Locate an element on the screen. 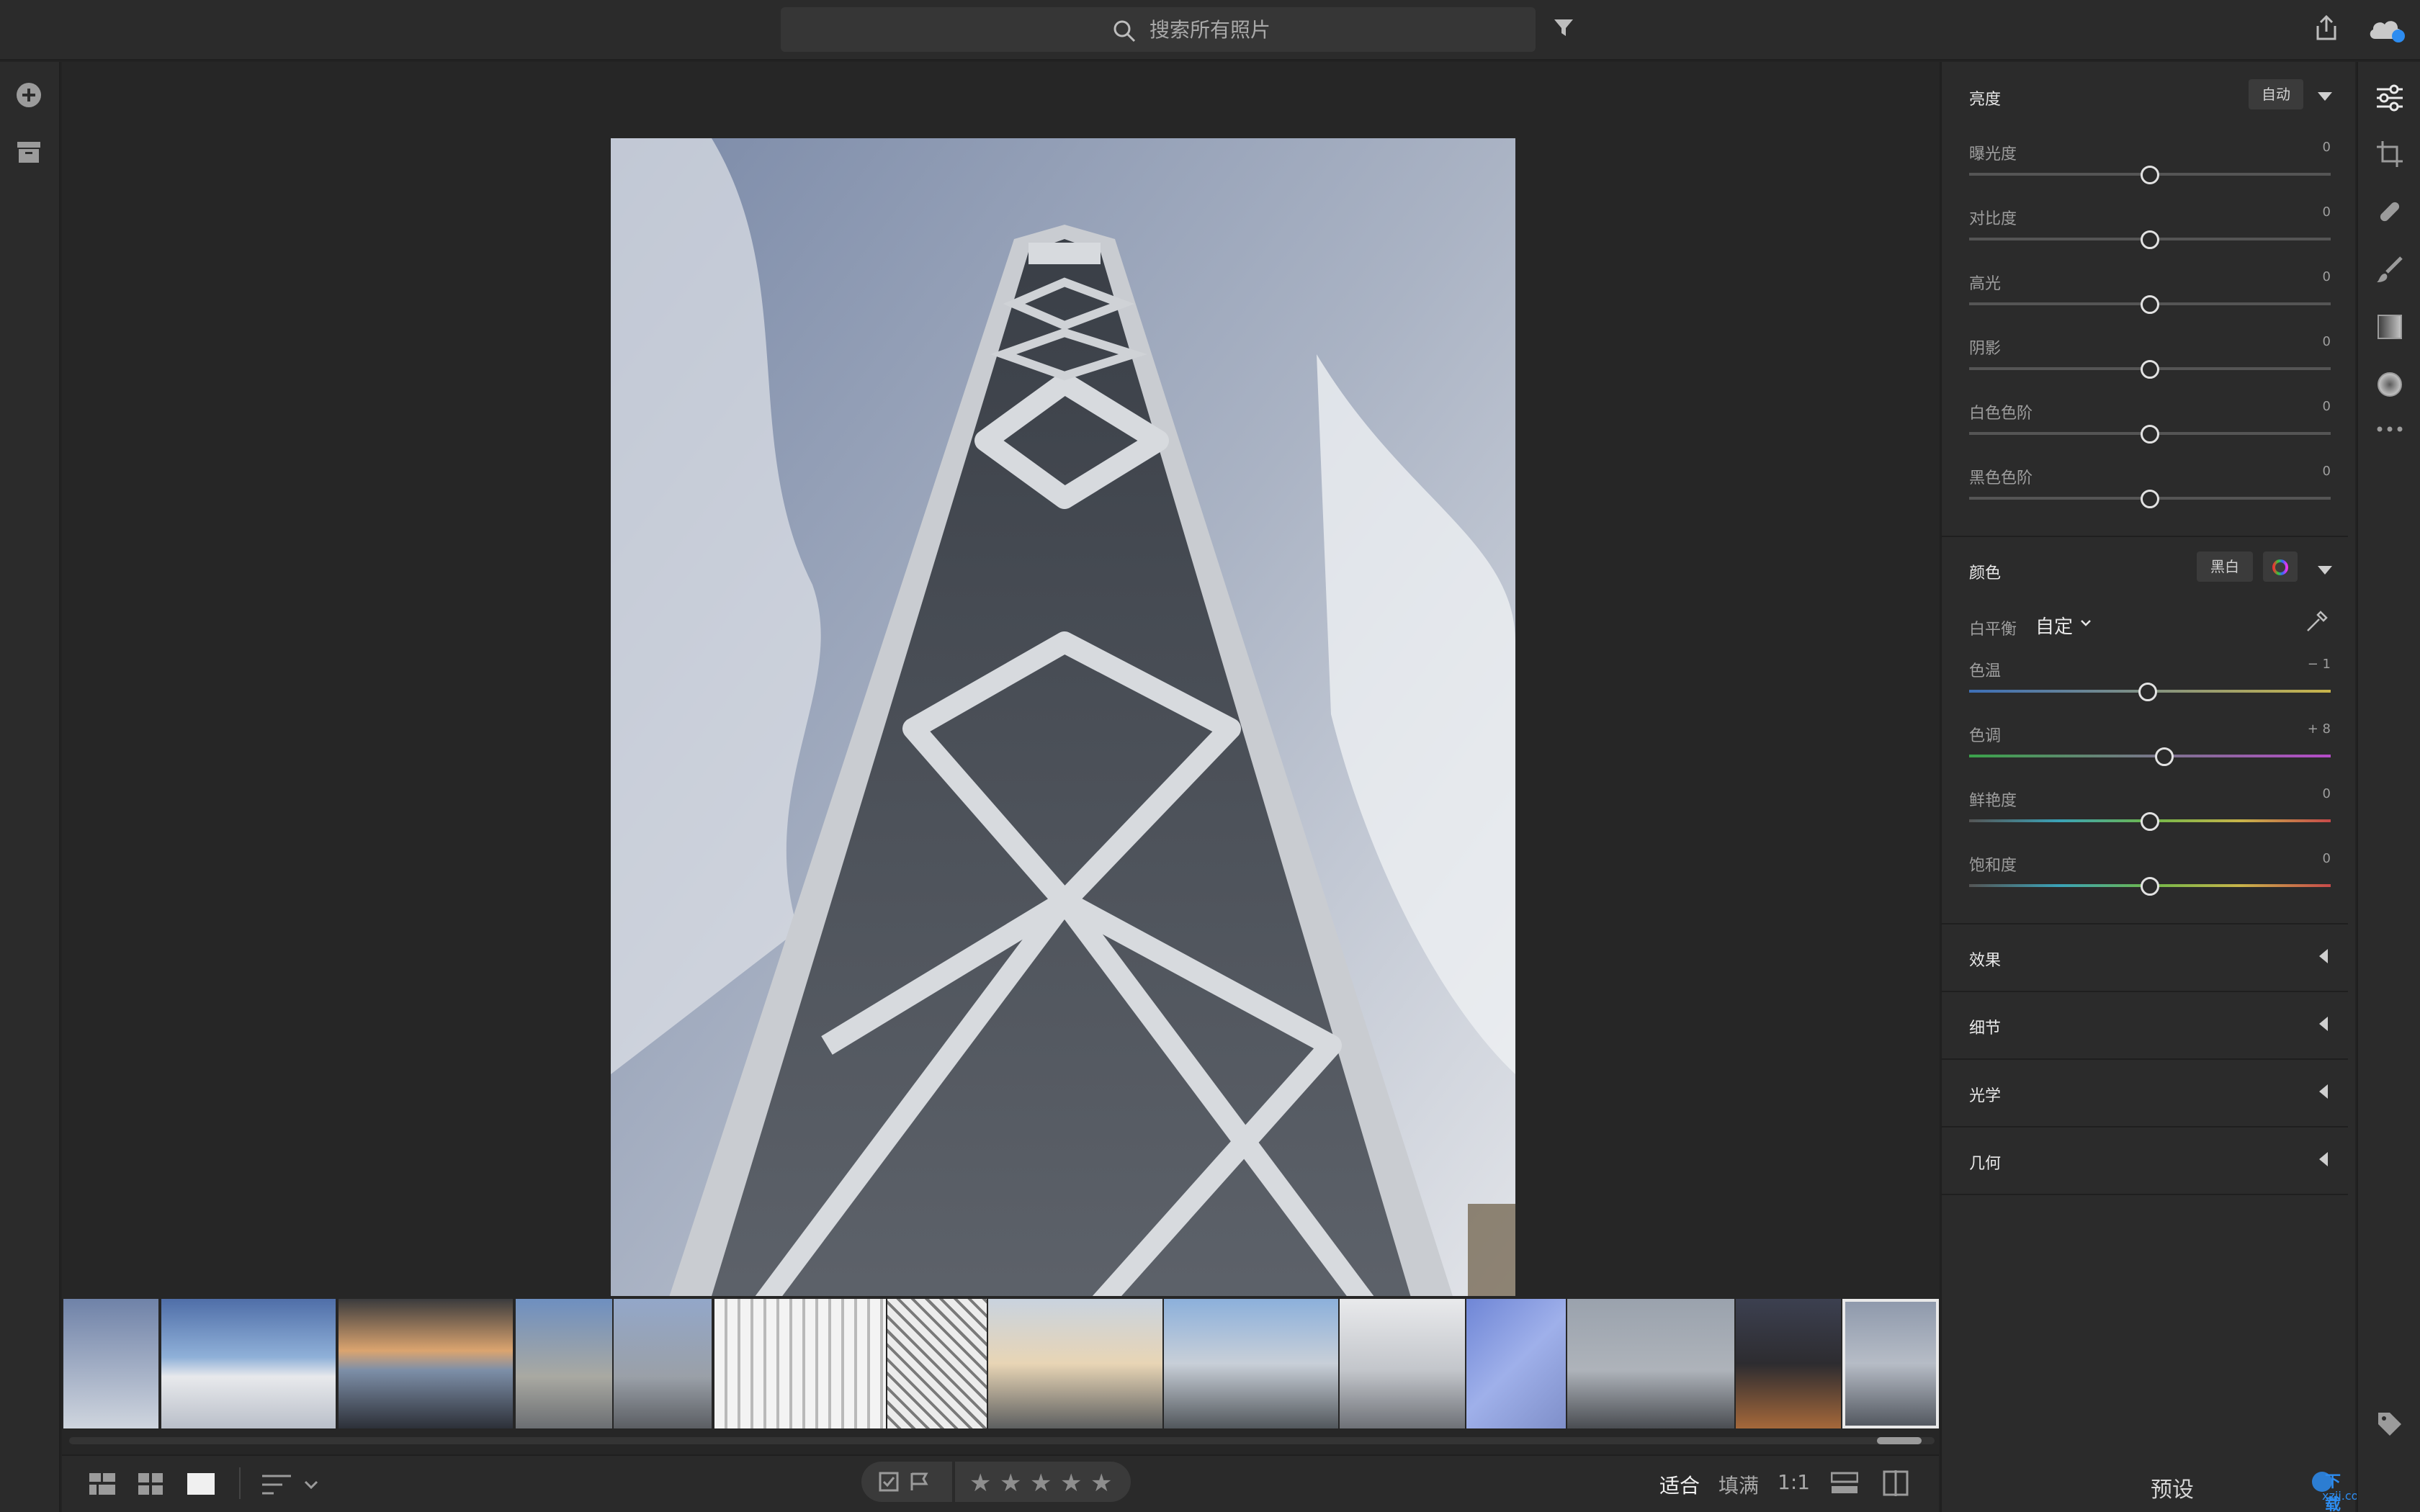 The height and width of the screenshot is (1512, 2420). photo-grid-view-icon is located at coordinates (102, 1484).